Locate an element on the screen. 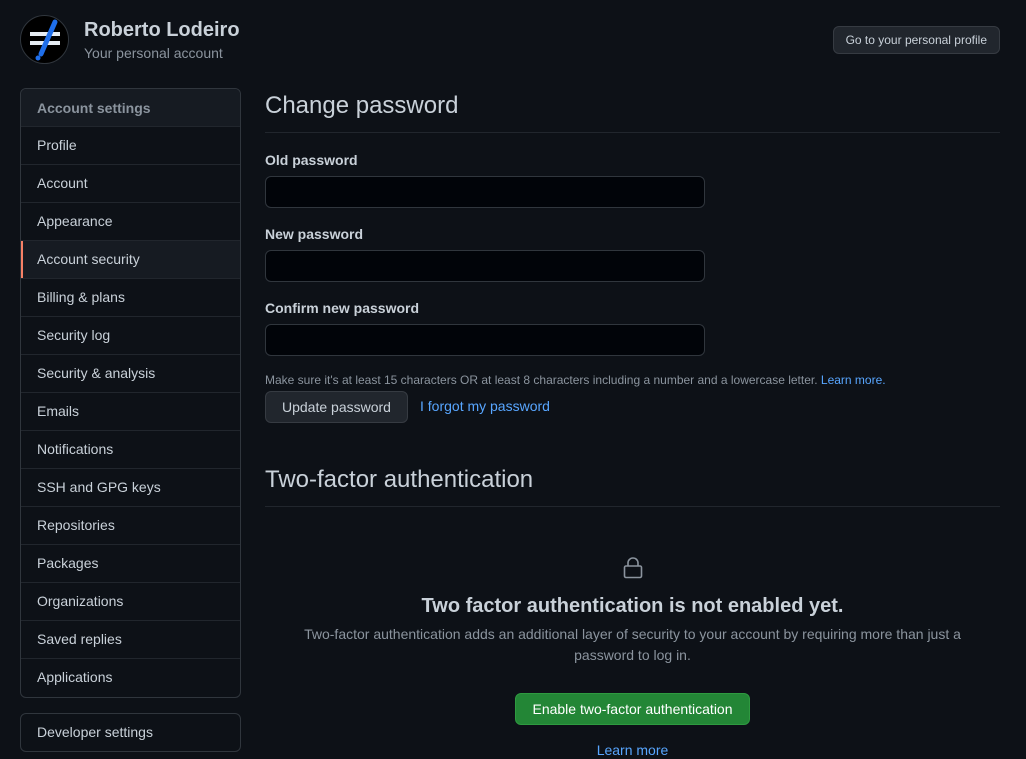 The height and width of the screenshot is (759, 1026). change-password-title: Change password is located at coordinates (632, 110).